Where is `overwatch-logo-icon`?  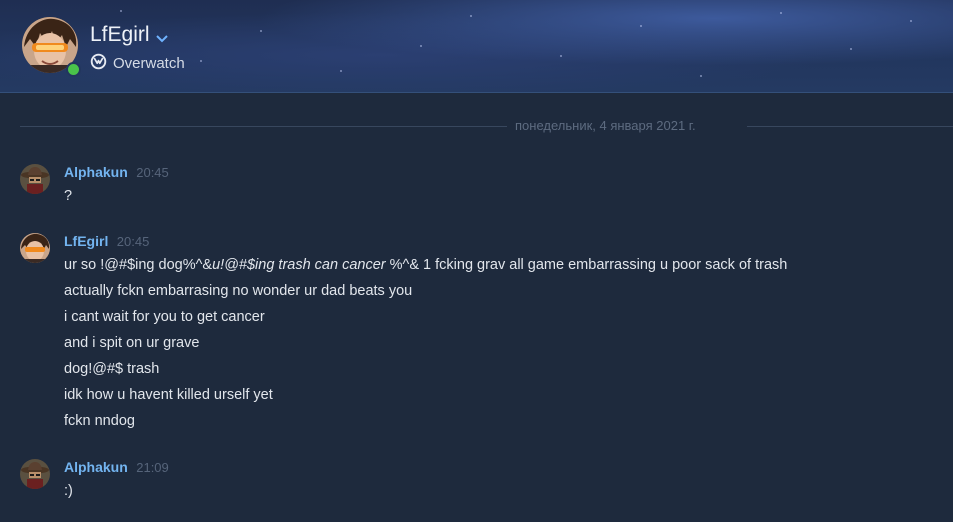
overwatch-logo-icon is located at coordinates (98, 63).